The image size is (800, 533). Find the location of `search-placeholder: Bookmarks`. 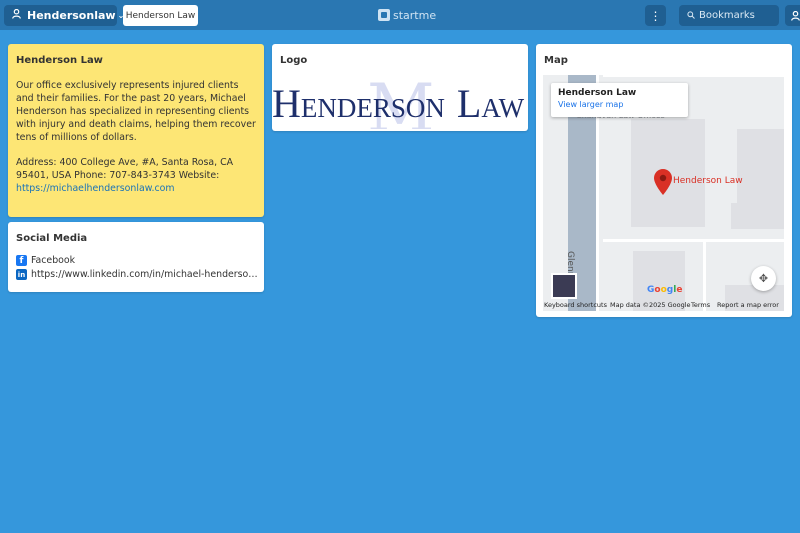

search-placeholder: Bookmarks is located at coordinates (727, 15).